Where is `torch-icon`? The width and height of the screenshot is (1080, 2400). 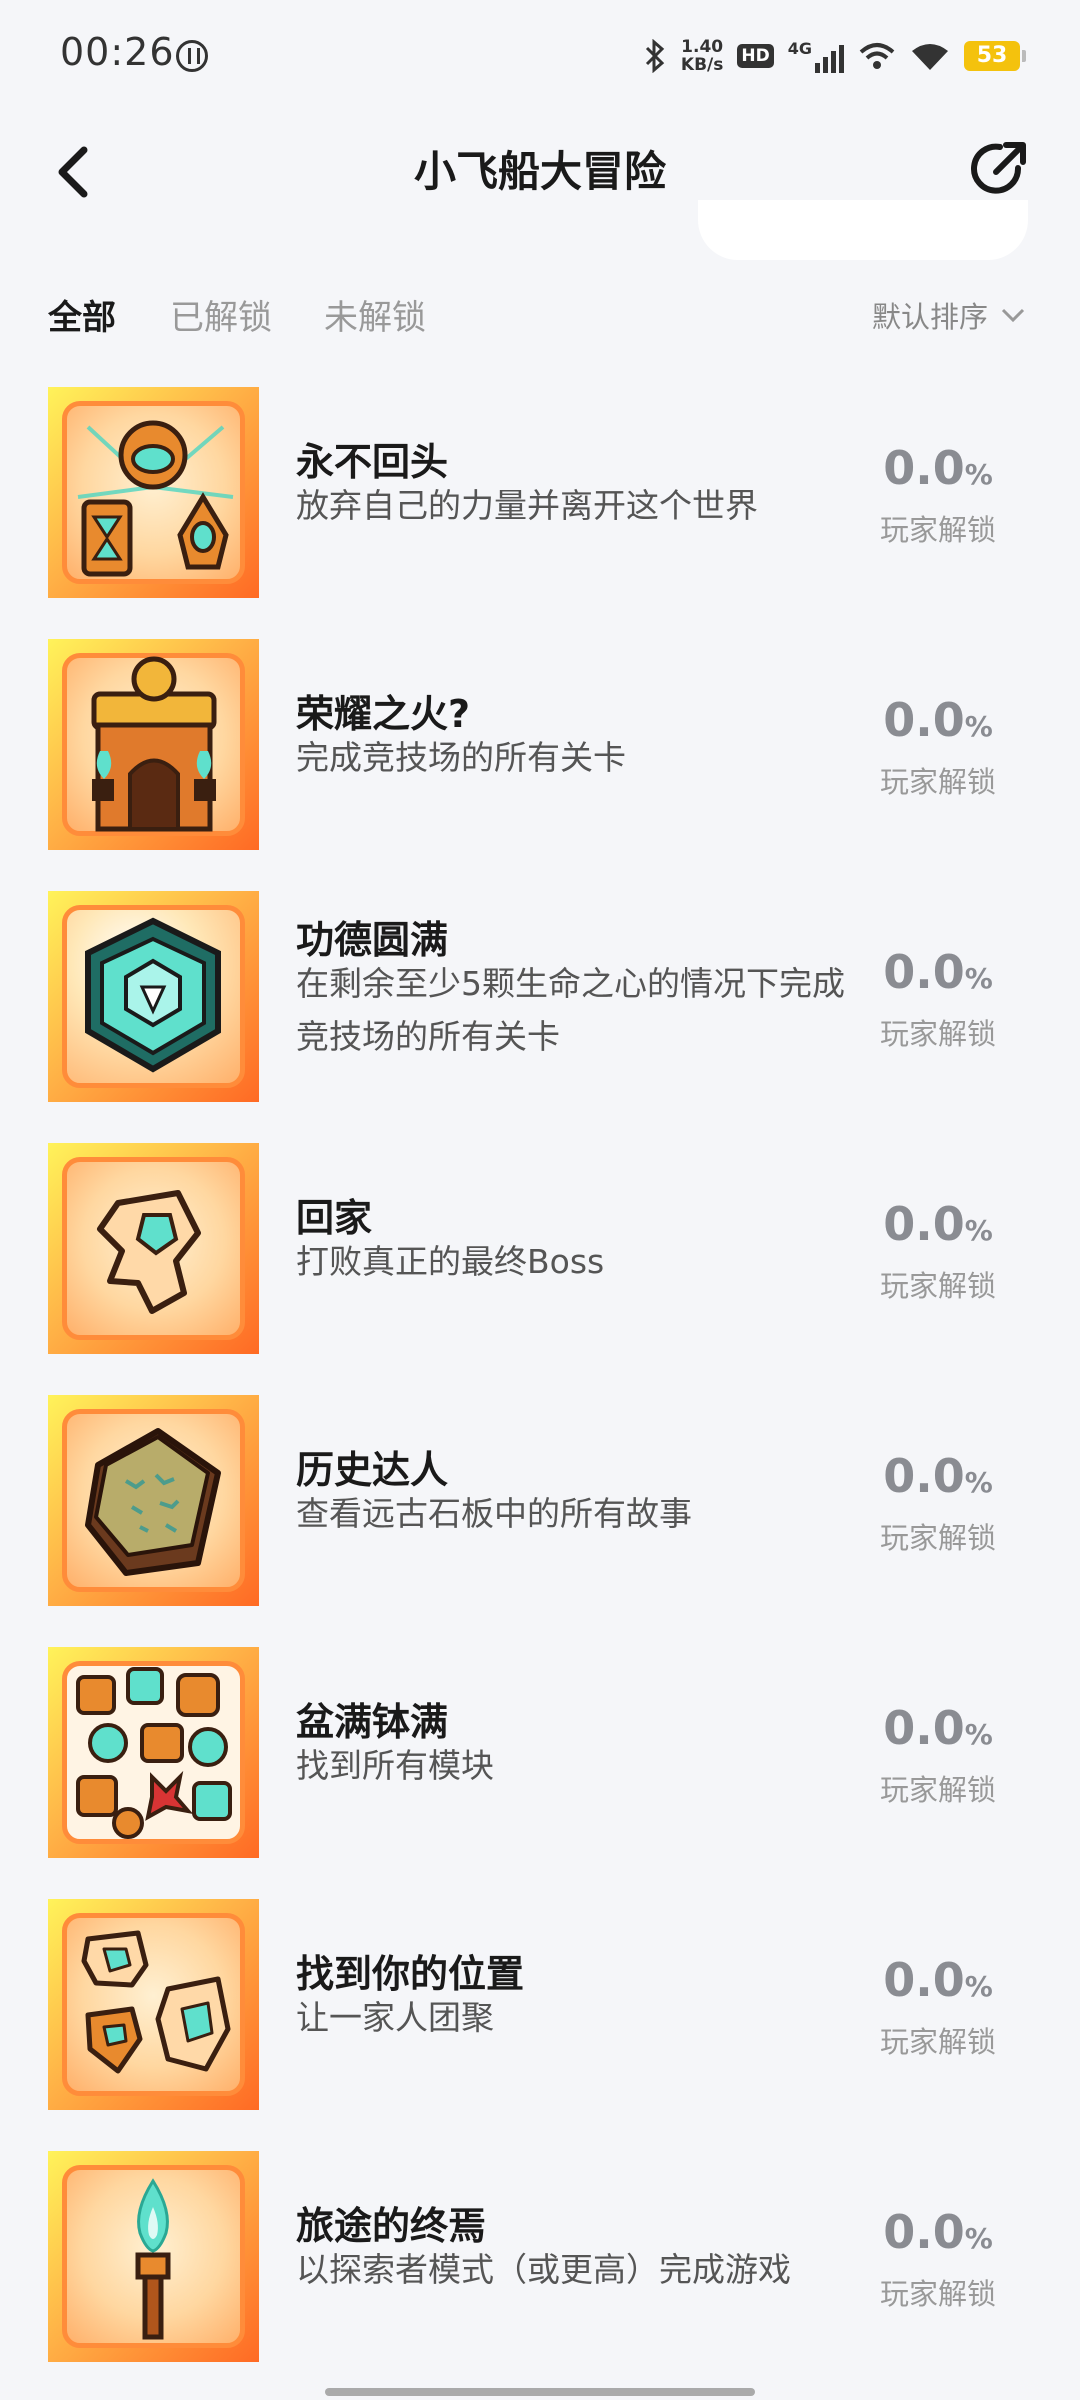 torch-icon is located at coordinates (153, 2256).